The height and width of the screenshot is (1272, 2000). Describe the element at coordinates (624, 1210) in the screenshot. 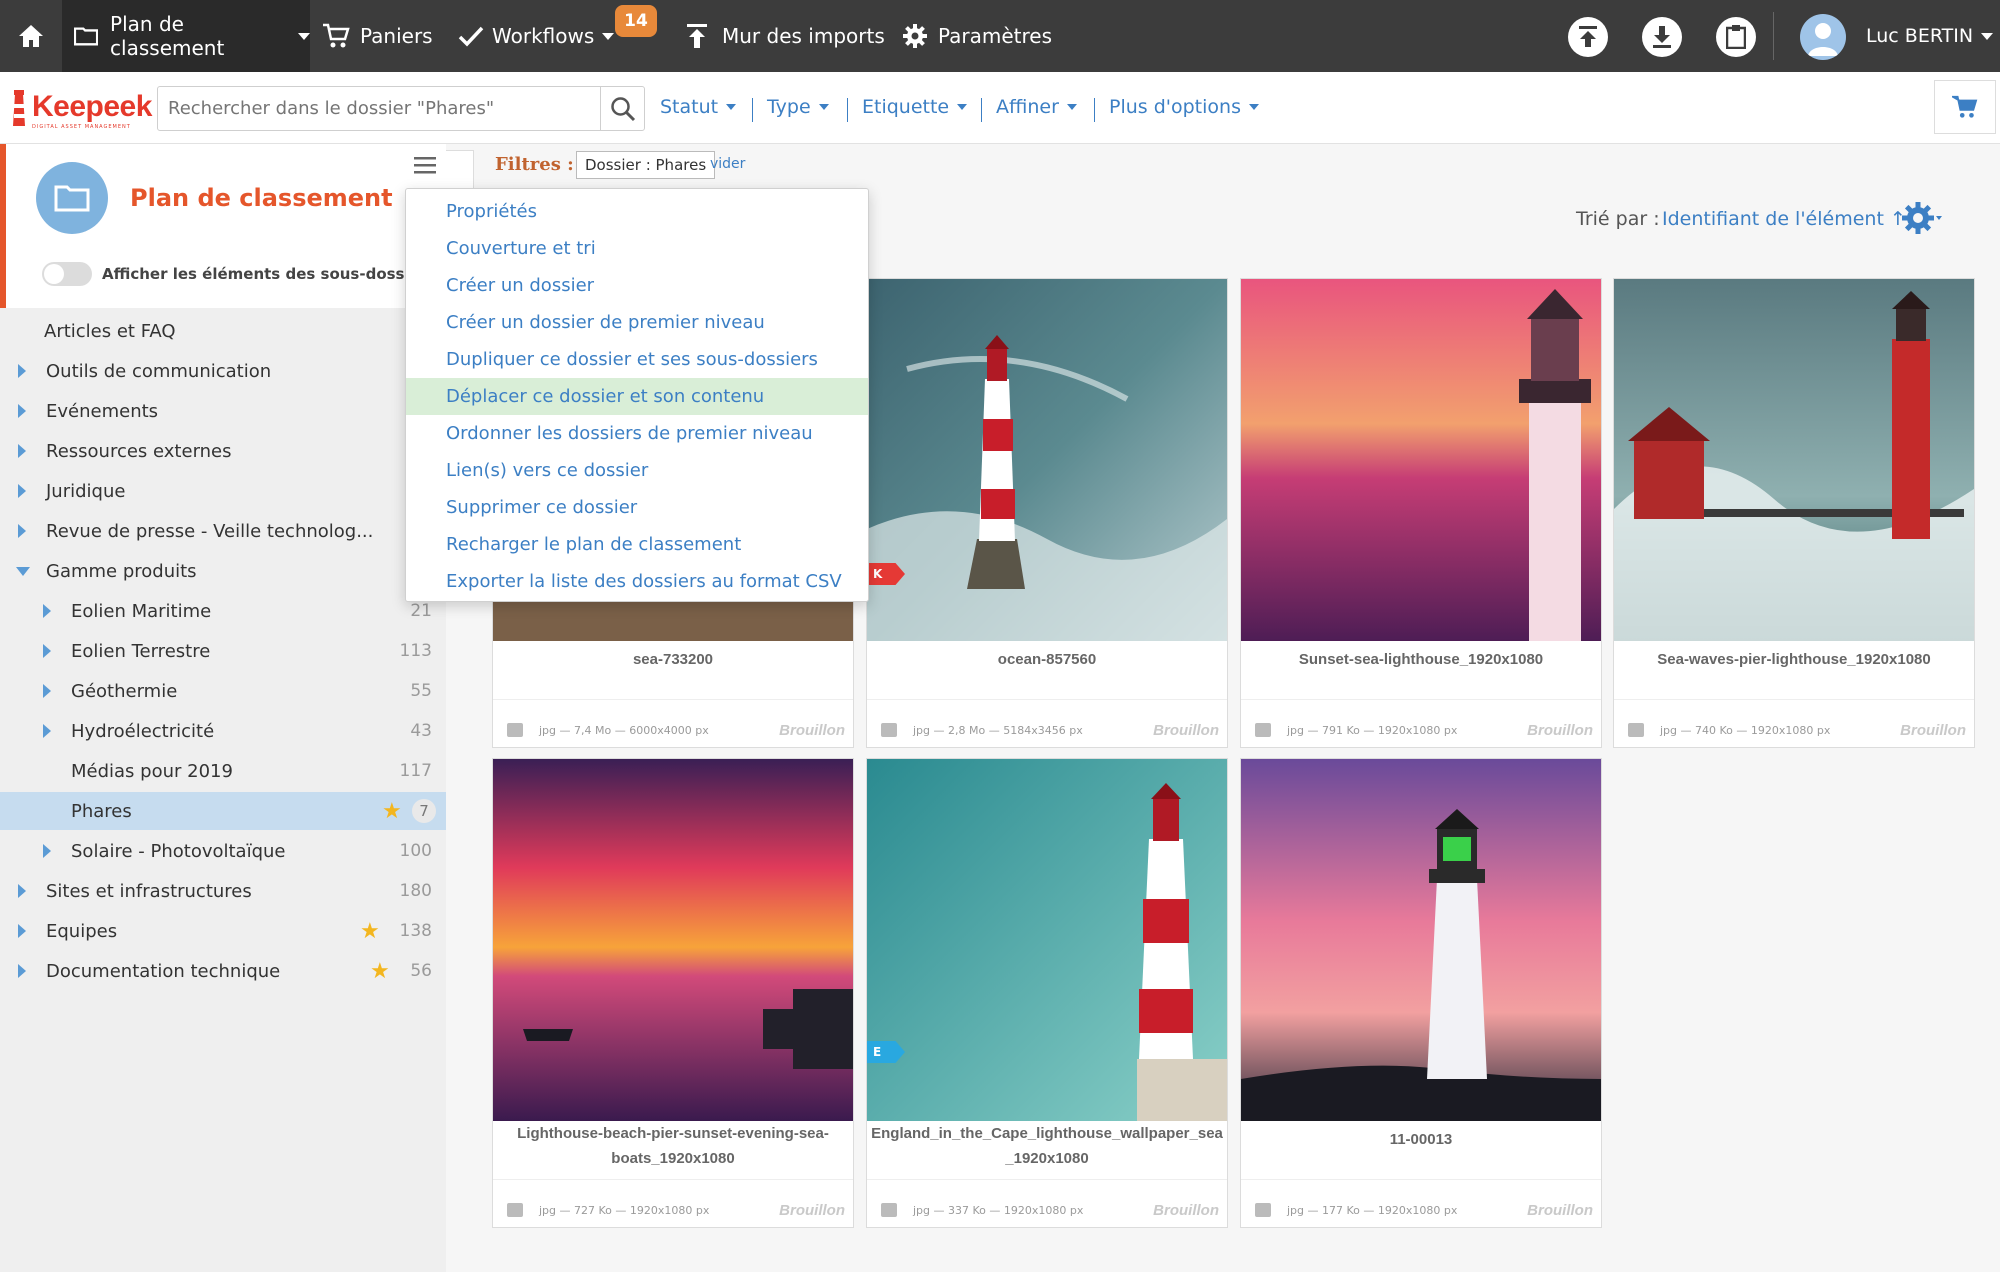

I see `asset-meta-text: jpg — 727 Ko — 1920x1080 px` at that location.